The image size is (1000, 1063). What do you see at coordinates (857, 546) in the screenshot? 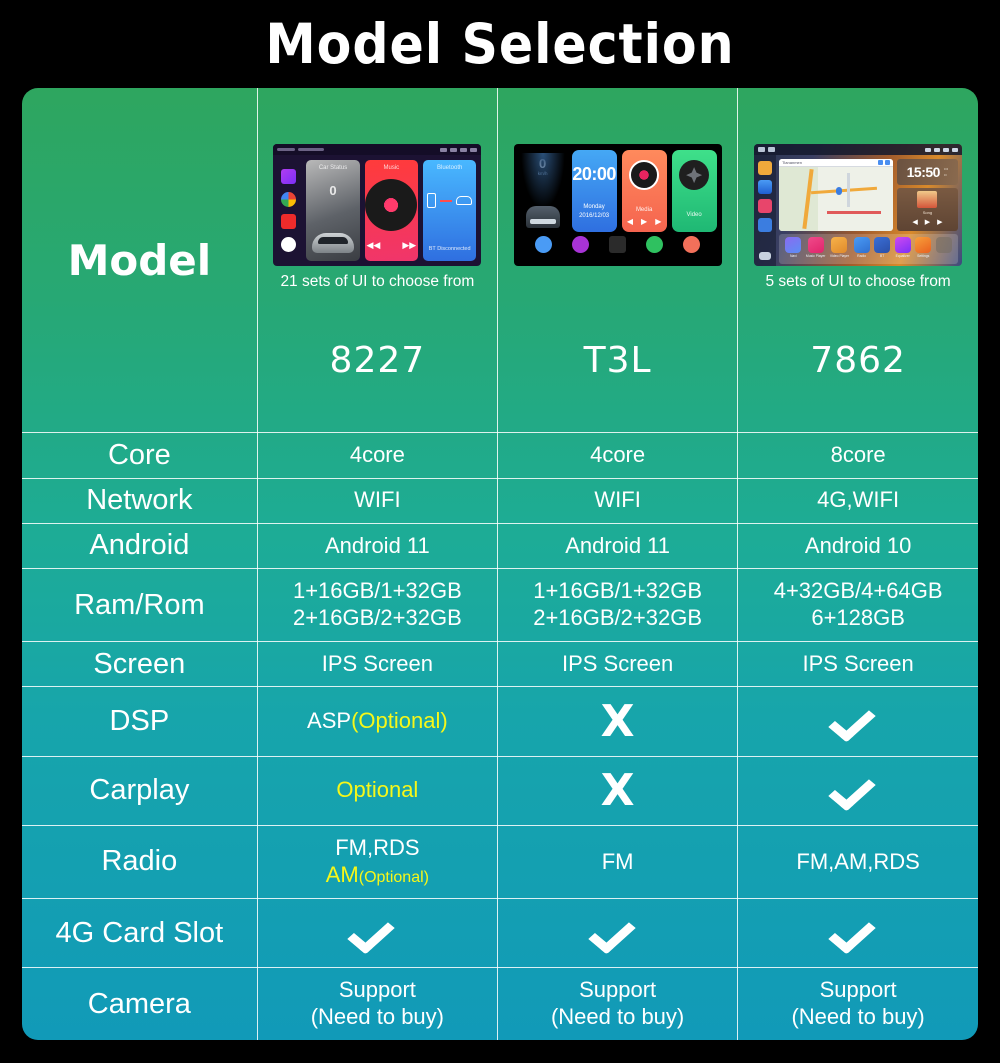
I see `cell-android-7862: Android 10` at bounding box center [857, 546].